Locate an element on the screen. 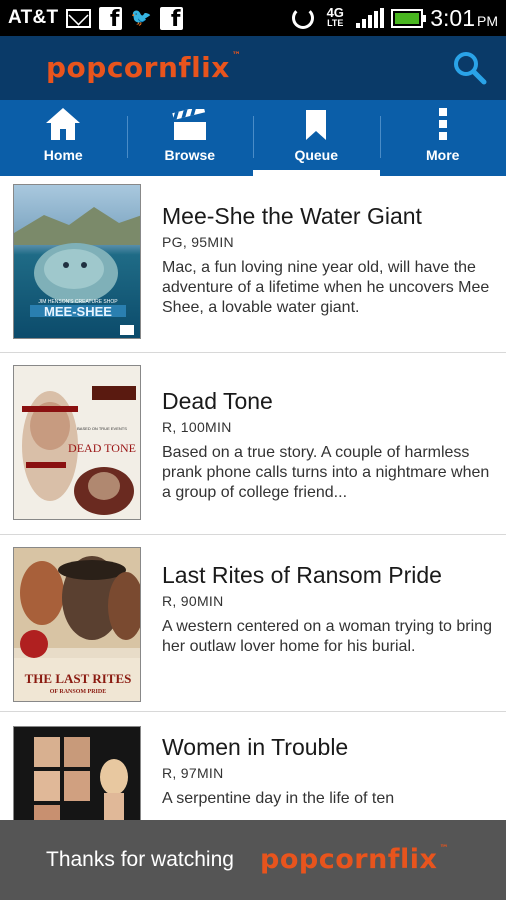 Image resolution: width=506 pixels, height=900 pixels. tab-home: Home is located at coordinates (63, 138).